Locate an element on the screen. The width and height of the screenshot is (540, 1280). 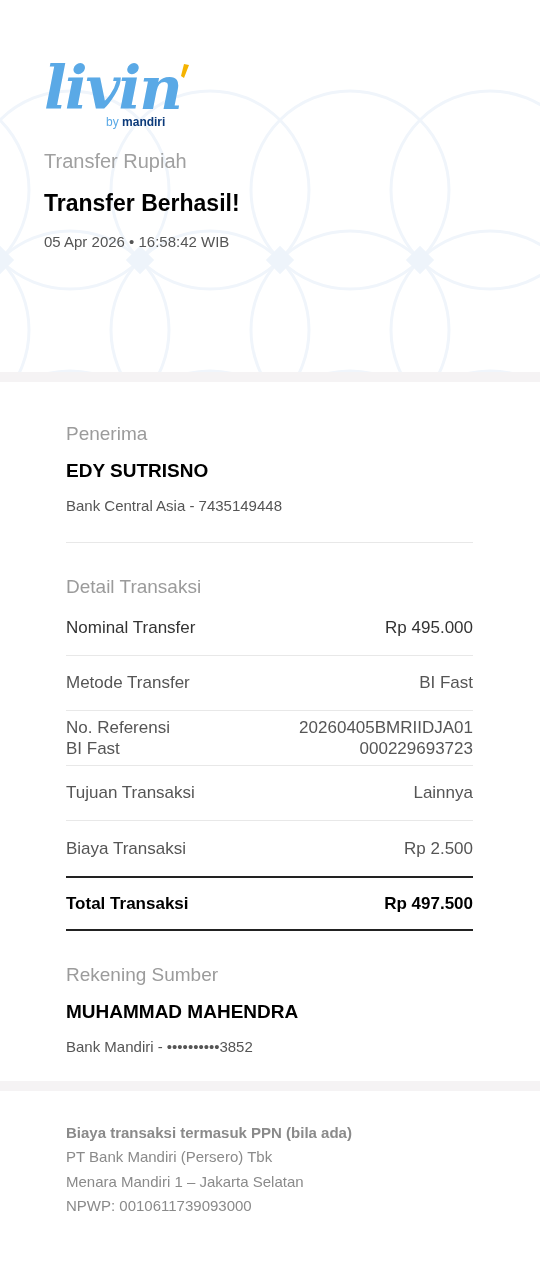
recipient-account: Bank Central Asia - 7435149448 is located at coordinates (174, 506).